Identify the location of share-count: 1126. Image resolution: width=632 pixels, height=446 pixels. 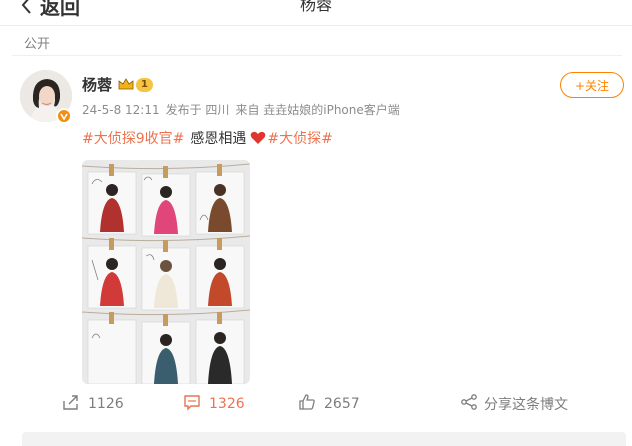
(106, 404).